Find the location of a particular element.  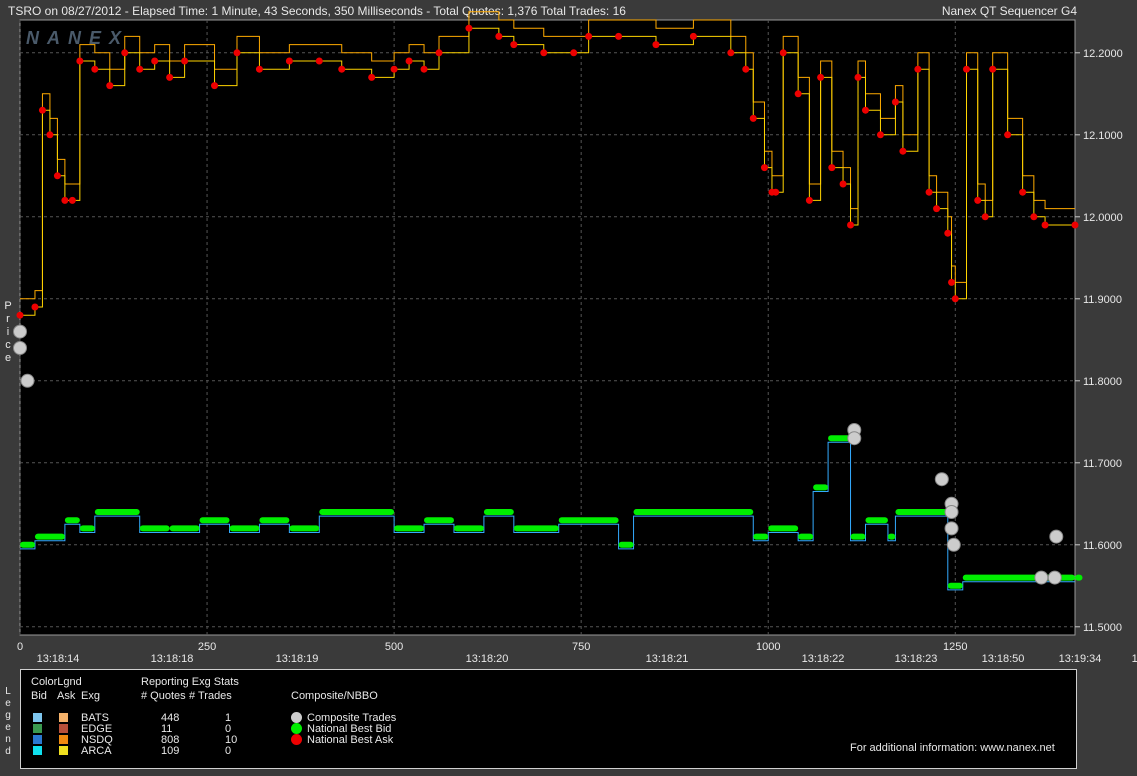

x-tick-label: 1000 is located at coordinates (768, 647).